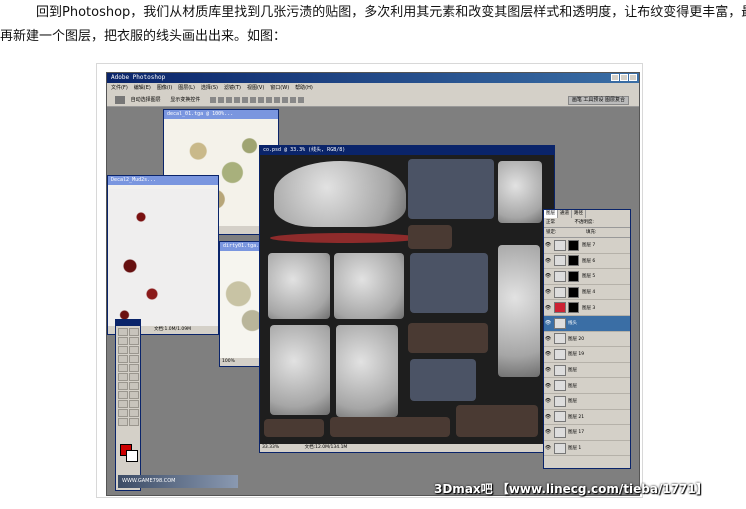  Describe the element at coordinates (587, 433) in the screenshot. I see `layer-row: 👁 图层 17` at that location.